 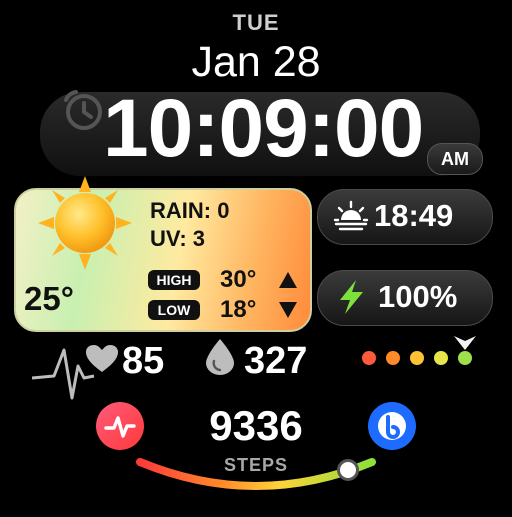 What do you see at coordinates (276, 361) in the screenshot?
I see `water-intake: 327` at bounding box center [276, 361].